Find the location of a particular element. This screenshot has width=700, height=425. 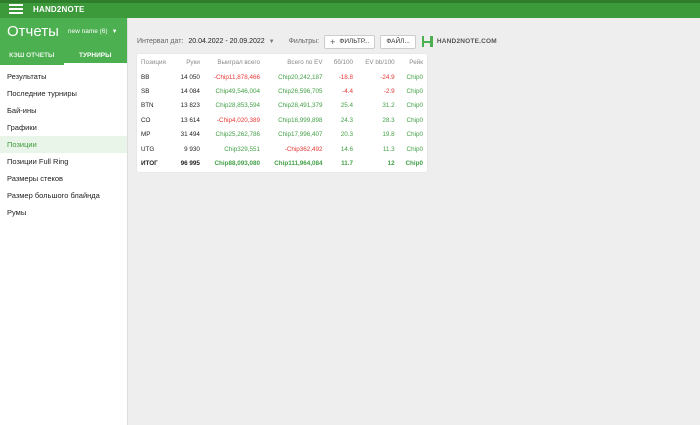

date-range-picker: 20.04.2022 - 20.09.2022 is located at coordinates (226, 41).